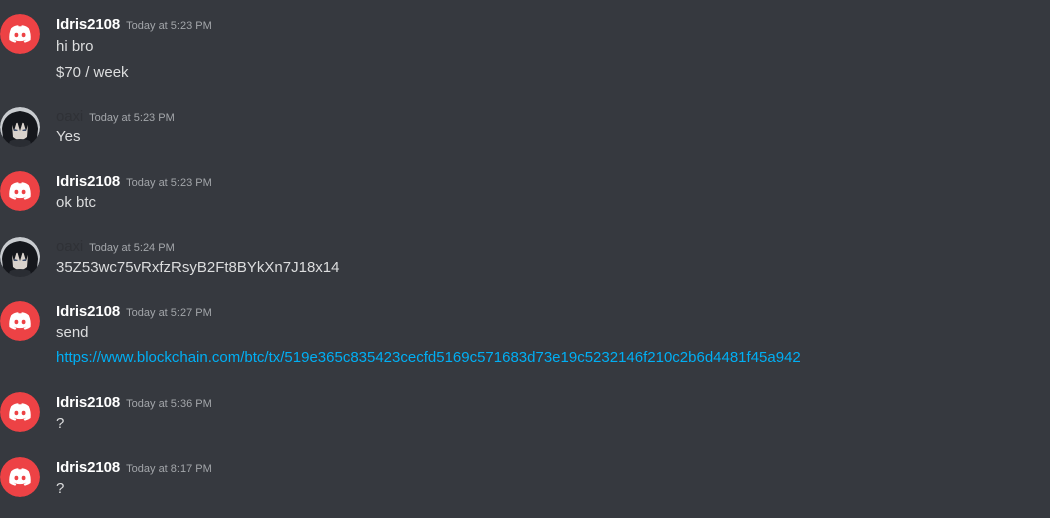 This screenshot has width=1050, height=518. Describe the element at coordinates (72, 332) in the screenshot. I see `message-text: send` at that location.